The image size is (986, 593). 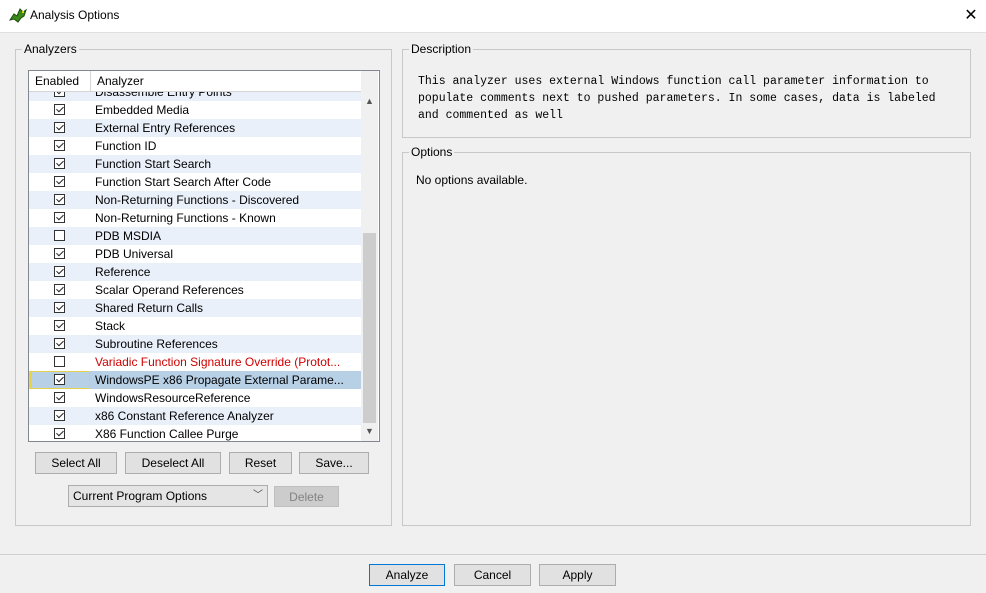 I want to click on options-profile-select: Current Program Options ﹀, so click(x=168, y=496).